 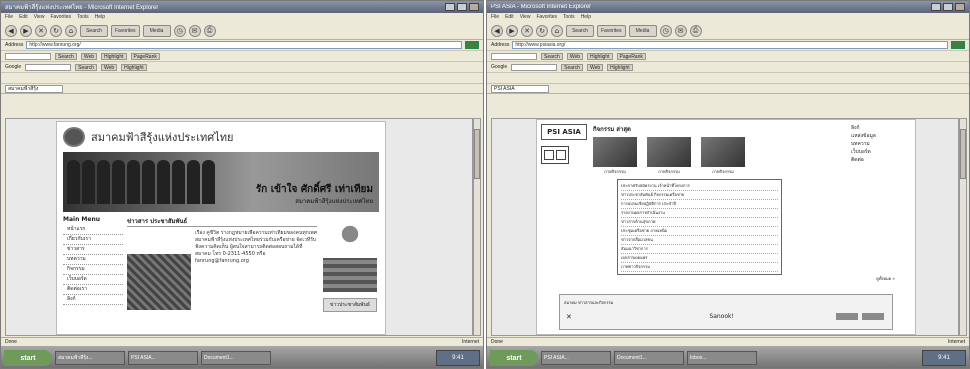 What do you see at coordinates (699, 213) in the screenshot?
I see `list-item: รายงานผลการดำเนินงาน` at bounding box center [699, 213].